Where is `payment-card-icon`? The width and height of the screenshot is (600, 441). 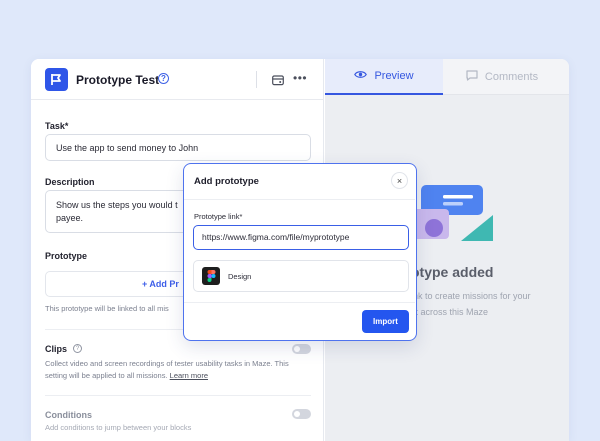 payment-card-icon is located at coordinates (278, 82).